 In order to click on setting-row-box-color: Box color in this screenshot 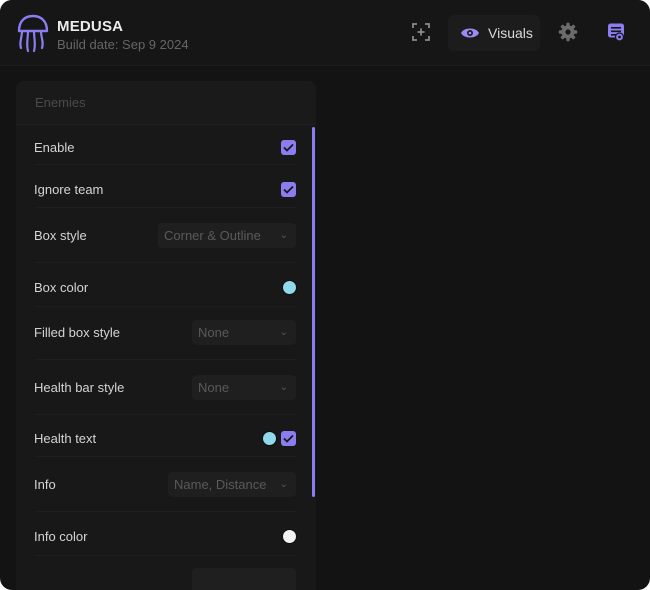, I will do `click(165, 287)`.